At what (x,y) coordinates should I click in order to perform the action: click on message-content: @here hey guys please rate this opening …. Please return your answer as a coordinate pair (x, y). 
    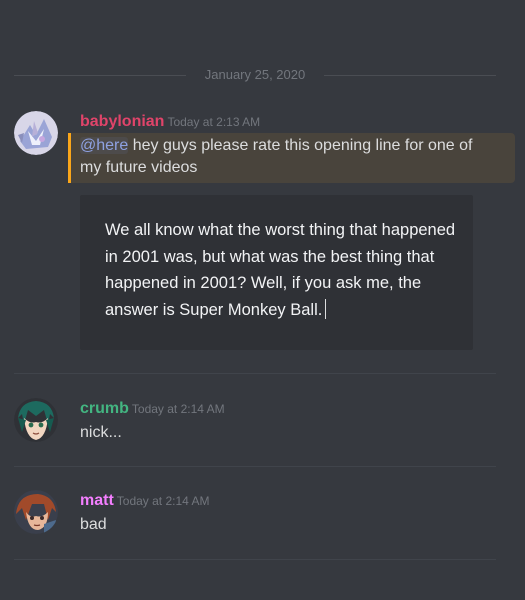
    Looking at the image, I should click on (277, 157).